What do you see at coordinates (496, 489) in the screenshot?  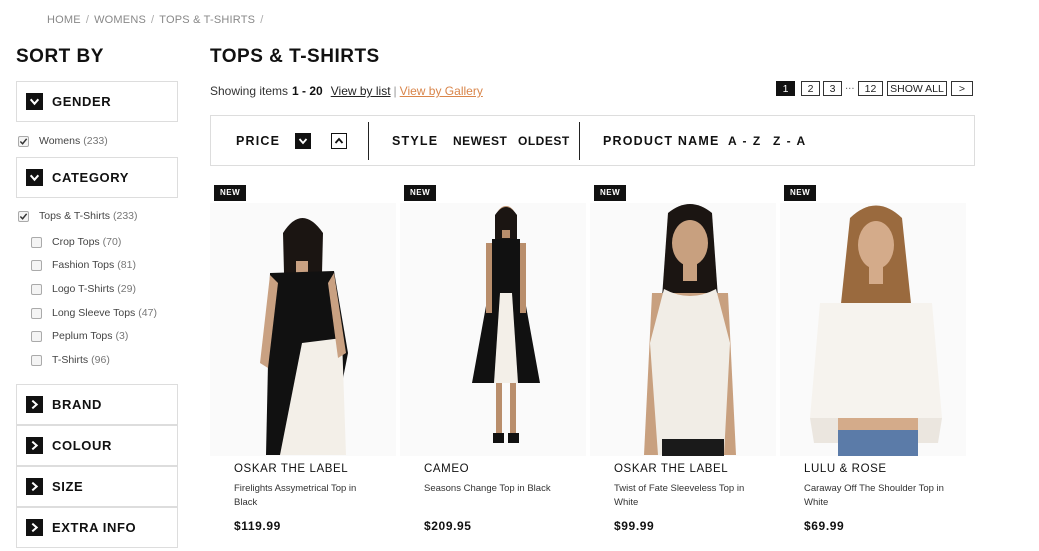 I see `product-name: Seasons Change Top in Black` at bounding box center [496, 489].